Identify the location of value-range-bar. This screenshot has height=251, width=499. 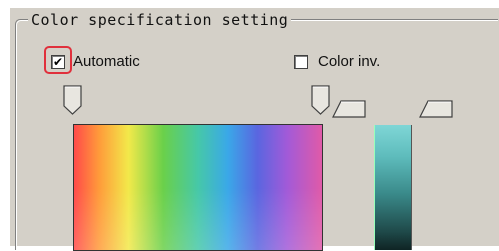
(393, 187).